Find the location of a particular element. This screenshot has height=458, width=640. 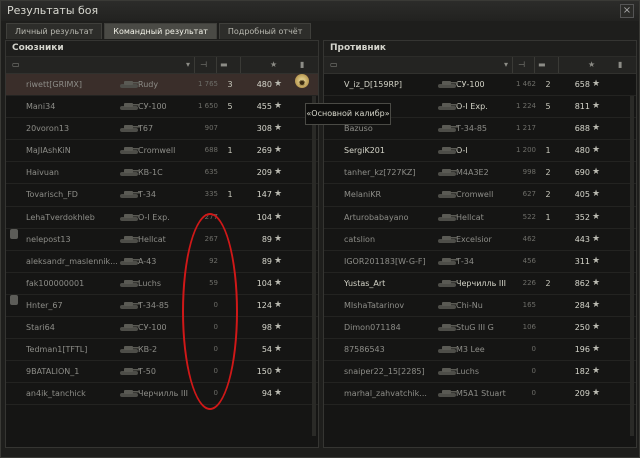

player-row: fak100000001 Luchs 59 104 ★ is located at coordinates (162, 284).